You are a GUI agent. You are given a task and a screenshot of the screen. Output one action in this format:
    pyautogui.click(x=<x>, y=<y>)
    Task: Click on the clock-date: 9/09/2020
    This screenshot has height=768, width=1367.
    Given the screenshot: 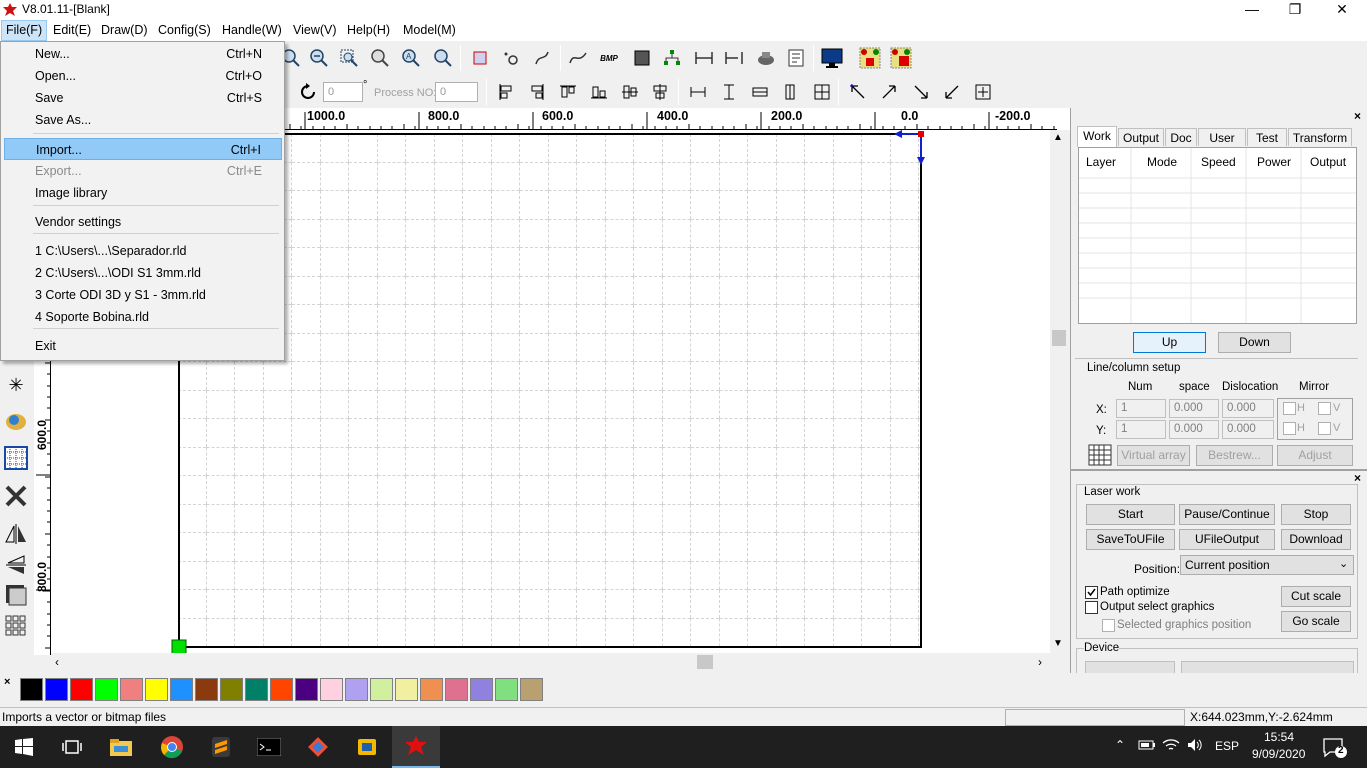 What is the action you would take?
    pyautogui.click(x=1278, y=754)
    